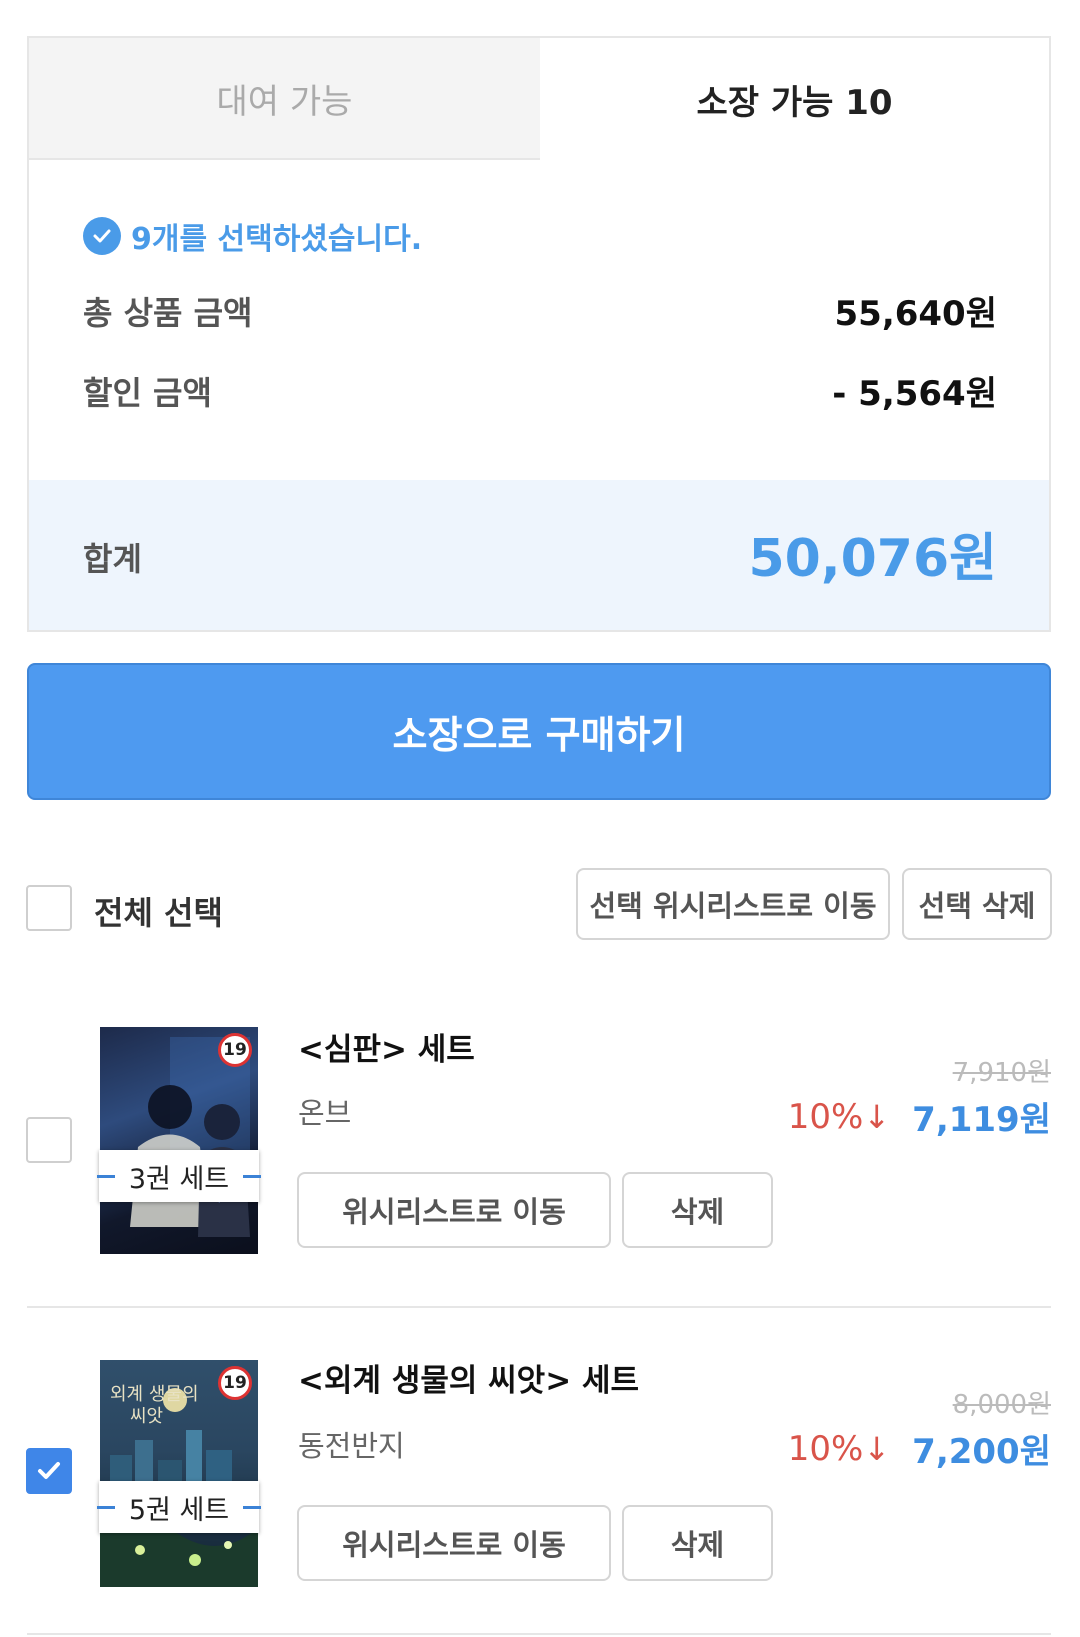  Describe the element at coordinates (179, 1176) in the screenshot. I see `set-count-label: 3권 세트` at that location.